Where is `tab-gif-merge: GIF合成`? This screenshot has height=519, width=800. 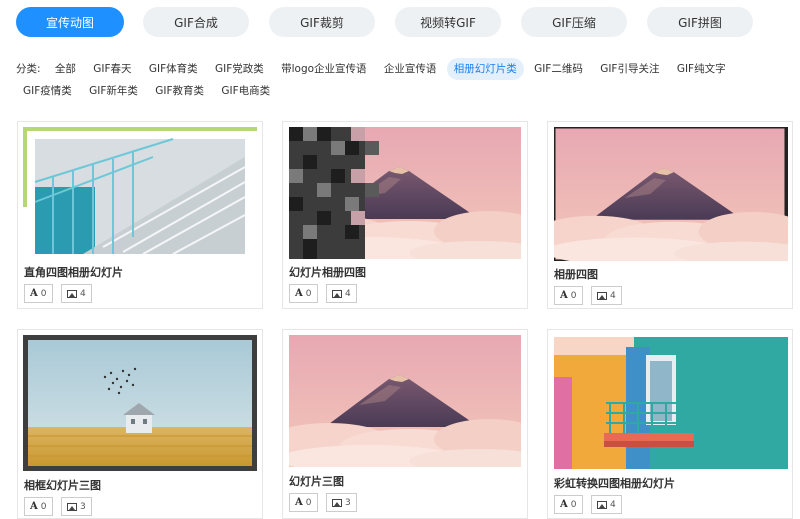
tab-gif-merge: GIF合成 is located at coordinates (196, 22).